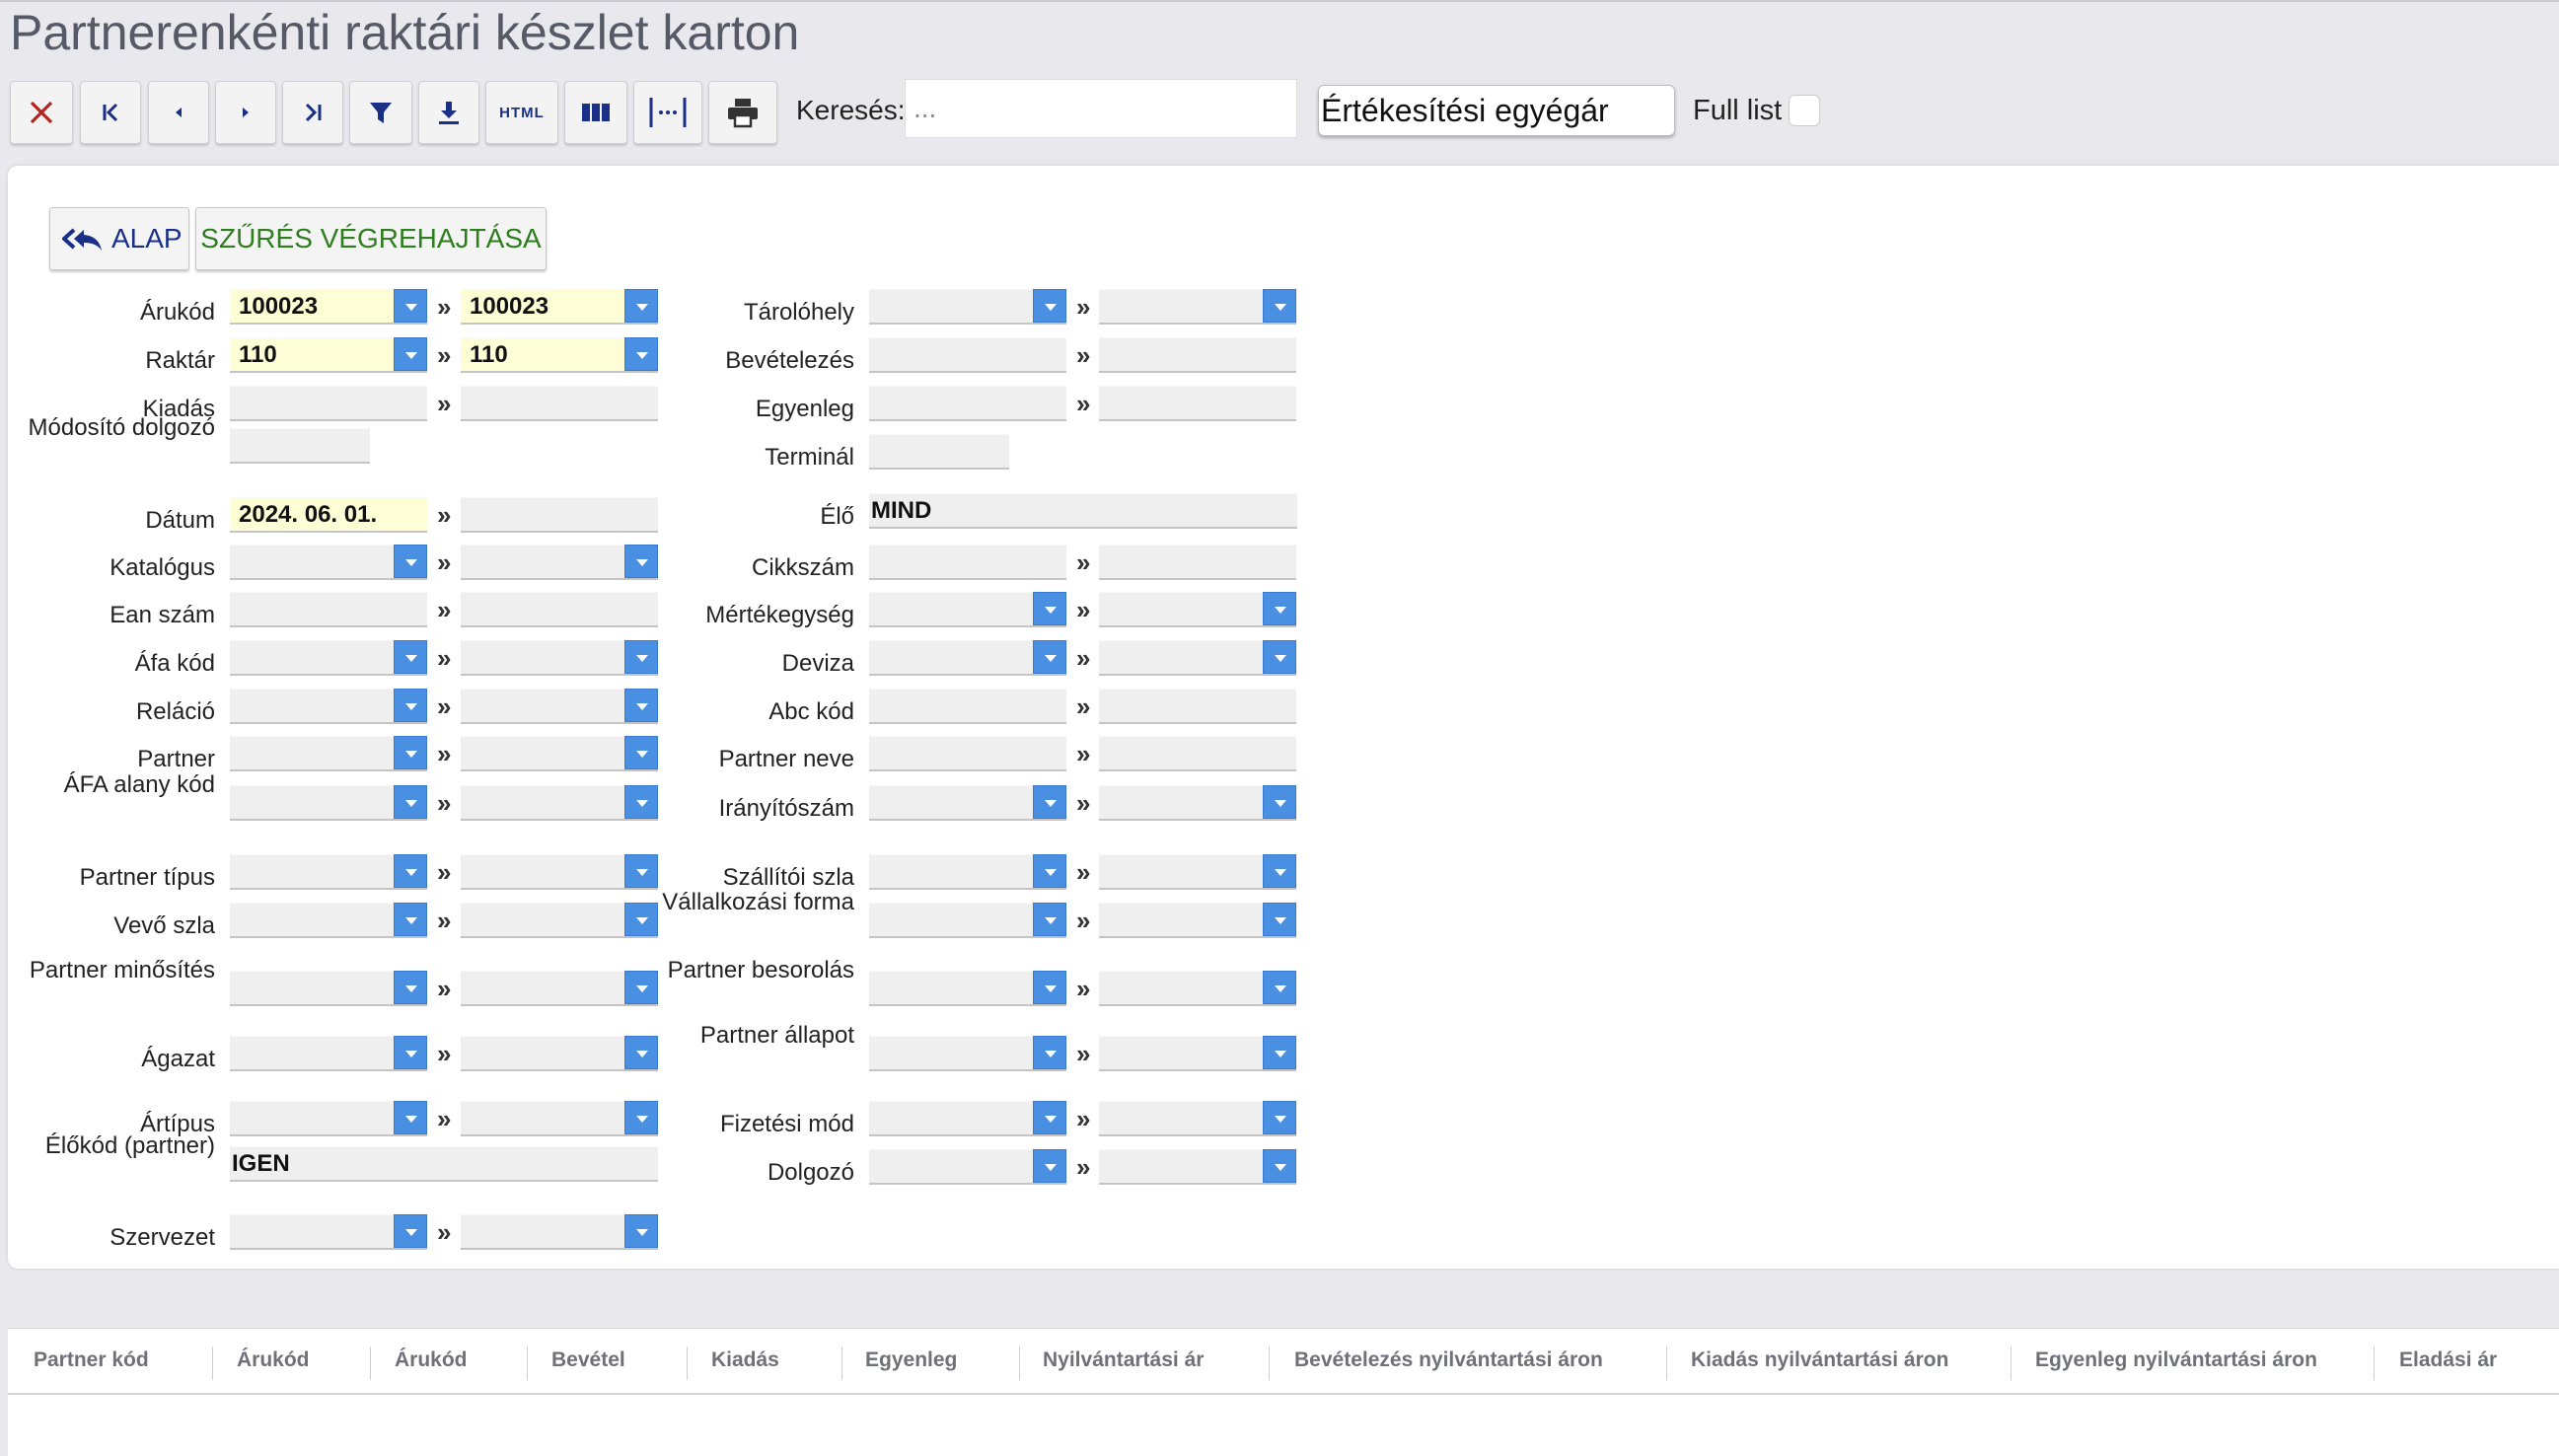 The image size is (2559, 1456). I want to click on filter-button, so click(380, 112).